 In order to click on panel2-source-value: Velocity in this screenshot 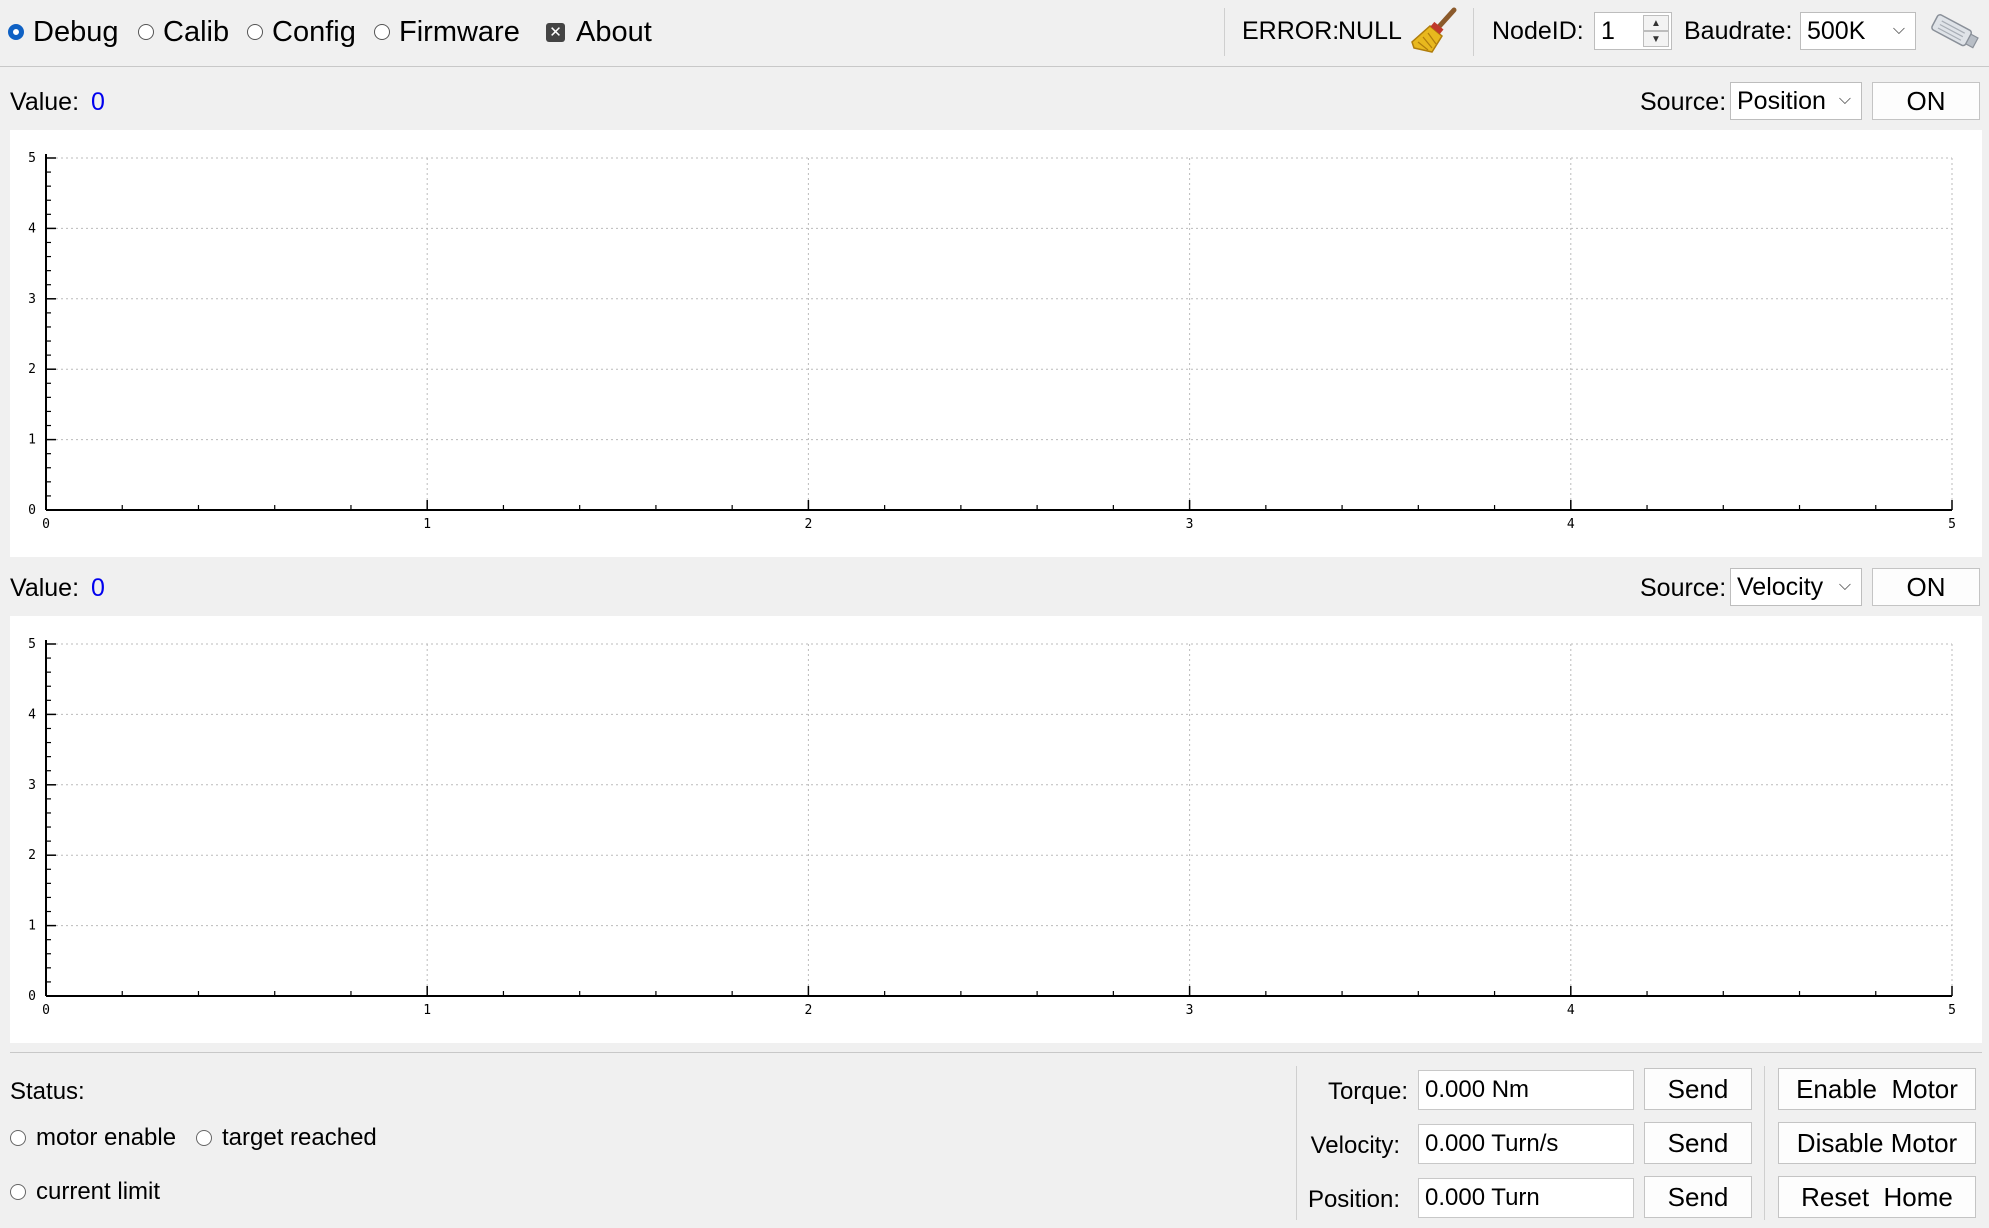, I will do `click(1780, 586)`.